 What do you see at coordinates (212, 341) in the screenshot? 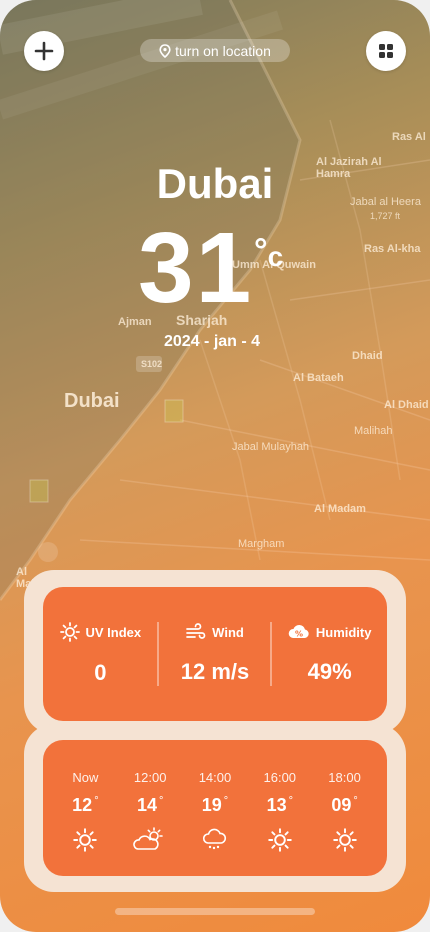
I see `current-date: 2024 - jan - 4` at bounding box center [212, 341].